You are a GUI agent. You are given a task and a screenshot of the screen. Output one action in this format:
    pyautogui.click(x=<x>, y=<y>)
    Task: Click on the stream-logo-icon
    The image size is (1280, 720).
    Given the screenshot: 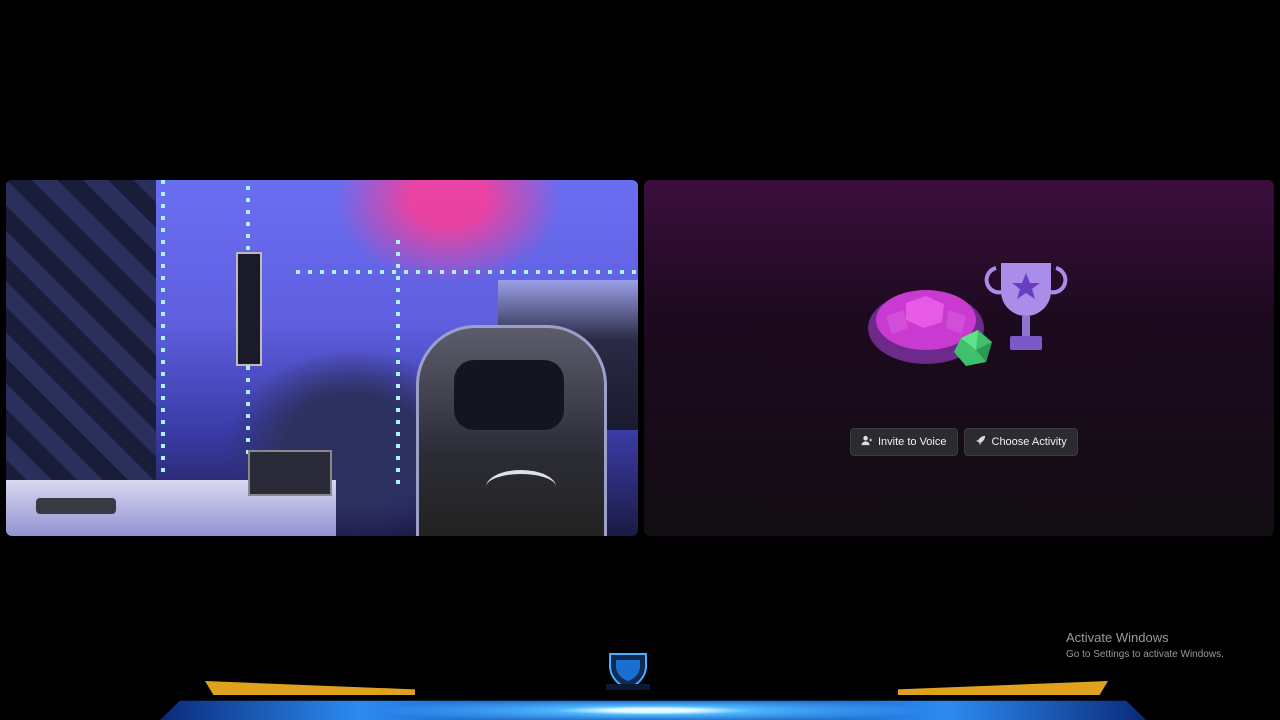 What is the action you would take?
    pyautogui.click(x=628, y=671)
    